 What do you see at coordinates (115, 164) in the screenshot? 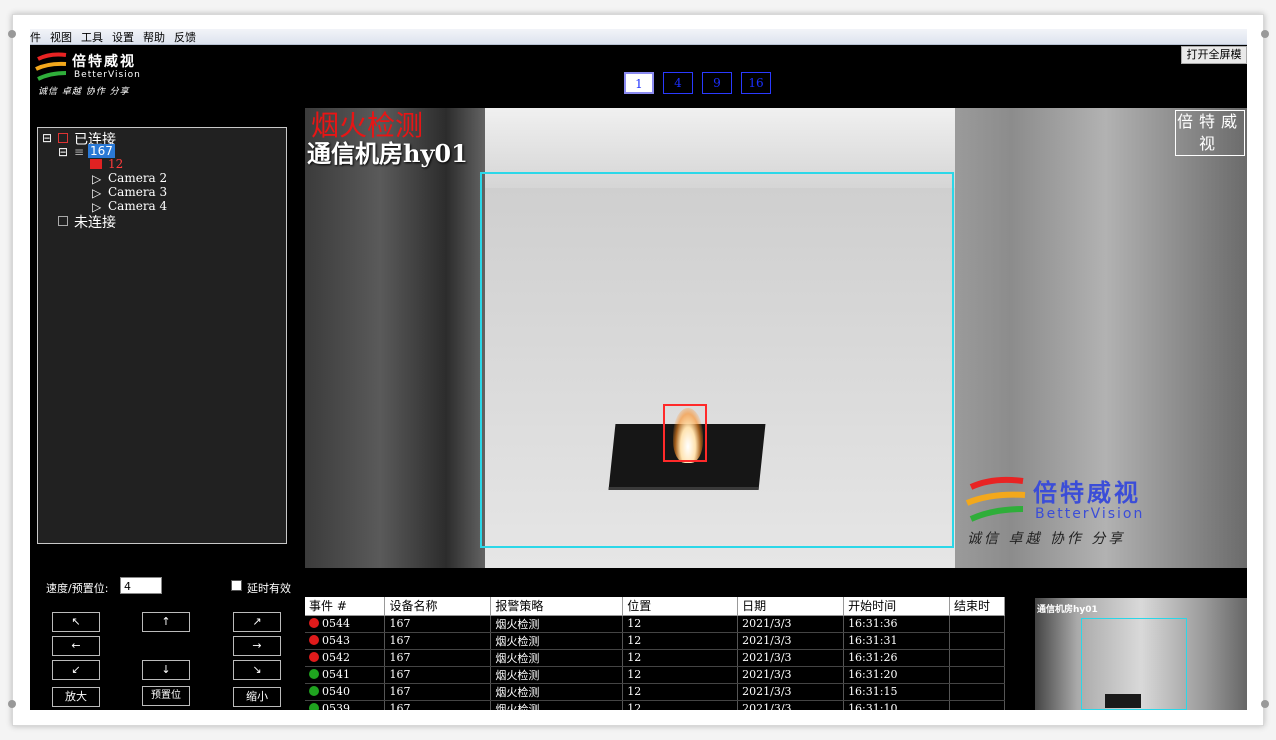
I see `tree-camera-12: 12` at bounding box center [115, 164].